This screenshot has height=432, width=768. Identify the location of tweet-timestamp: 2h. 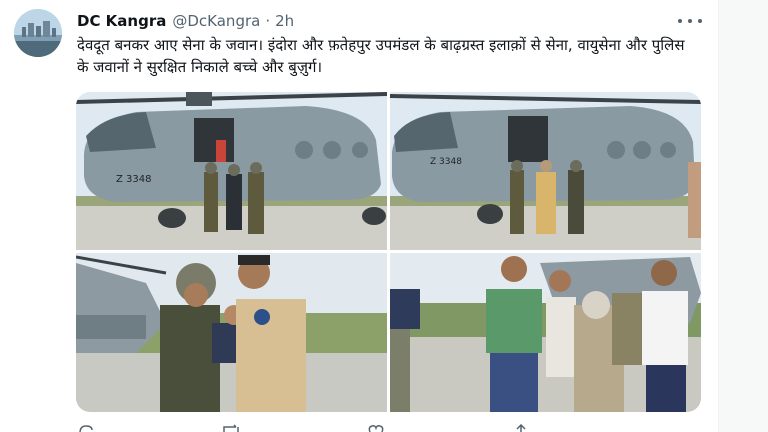
(284, 21).